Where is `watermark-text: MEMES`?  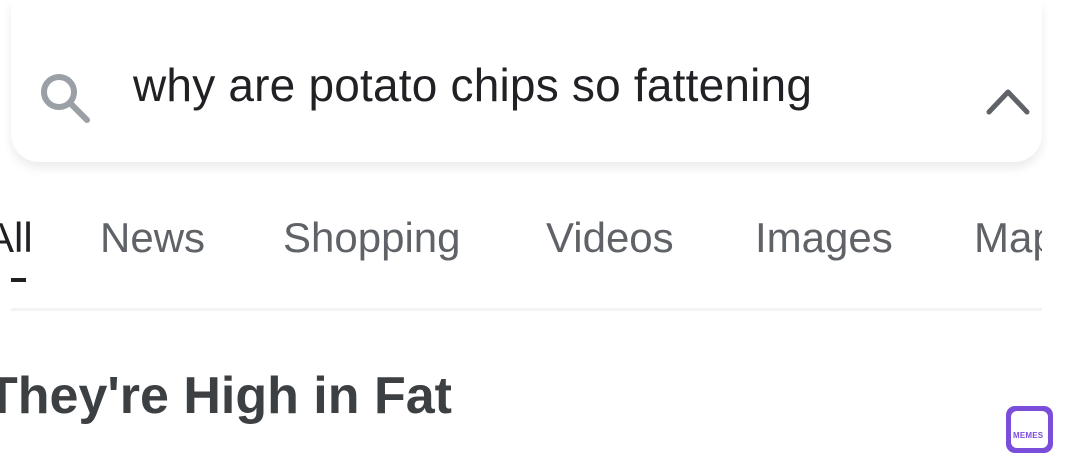 watermark-text: MEMES is located at coordinates (1028, 435).